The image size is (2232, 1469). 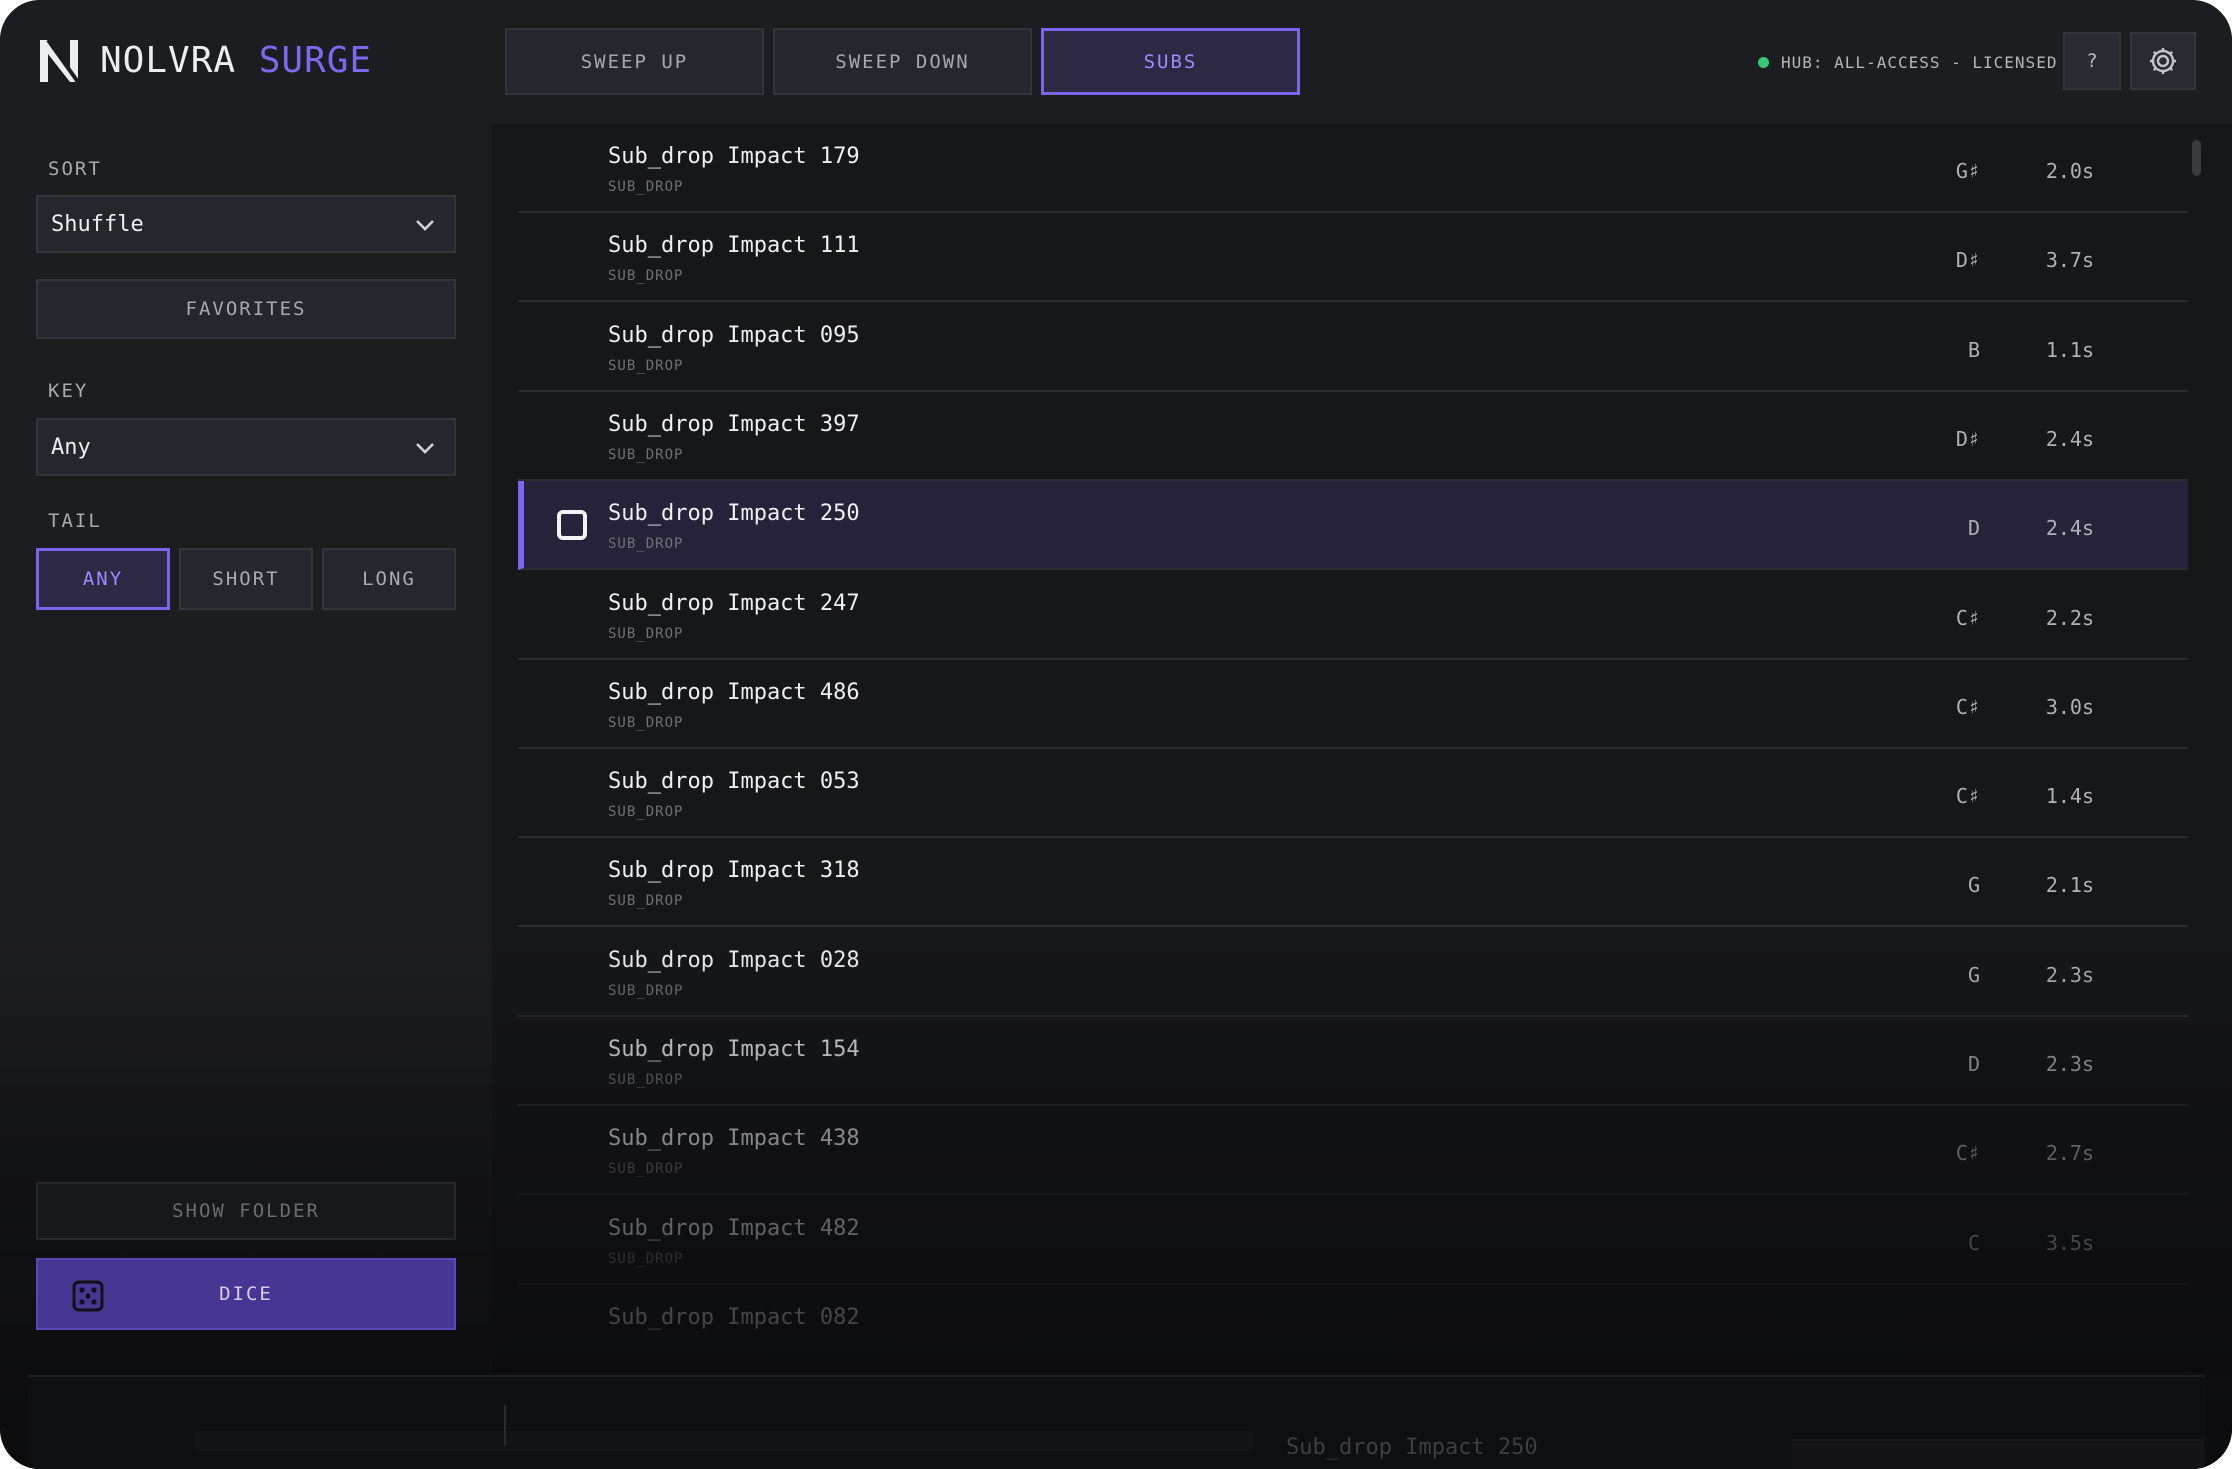 I want to click on item-name: Sub_drop Impact 250, so click(x=734, y=514).